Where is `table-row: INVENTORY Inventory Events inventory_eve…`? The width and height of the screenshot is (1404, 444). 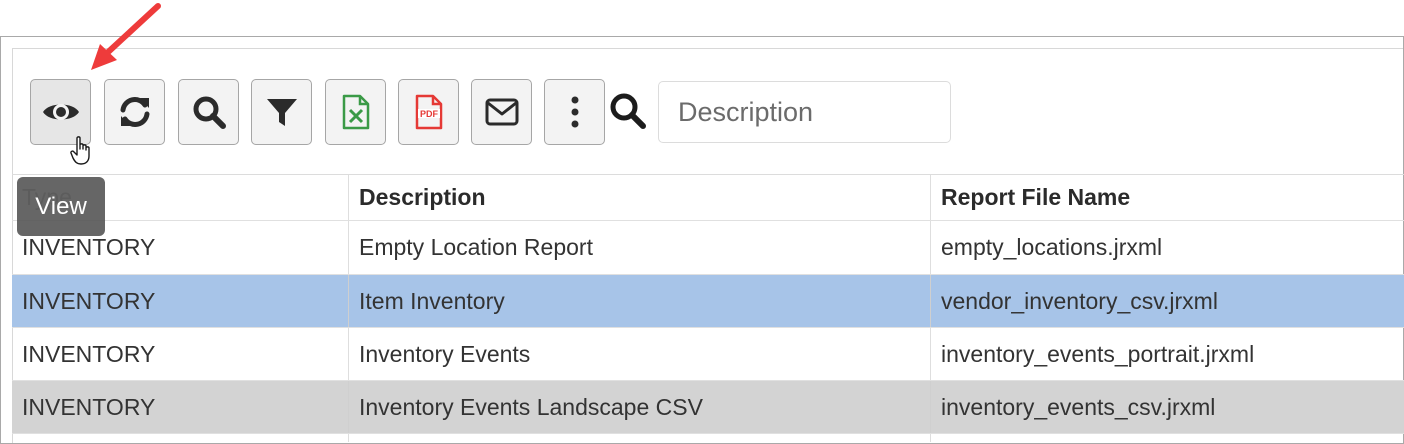
table-row: INVENTORY Inventory Events inventory_eve… is located at coordinates (708, 354).